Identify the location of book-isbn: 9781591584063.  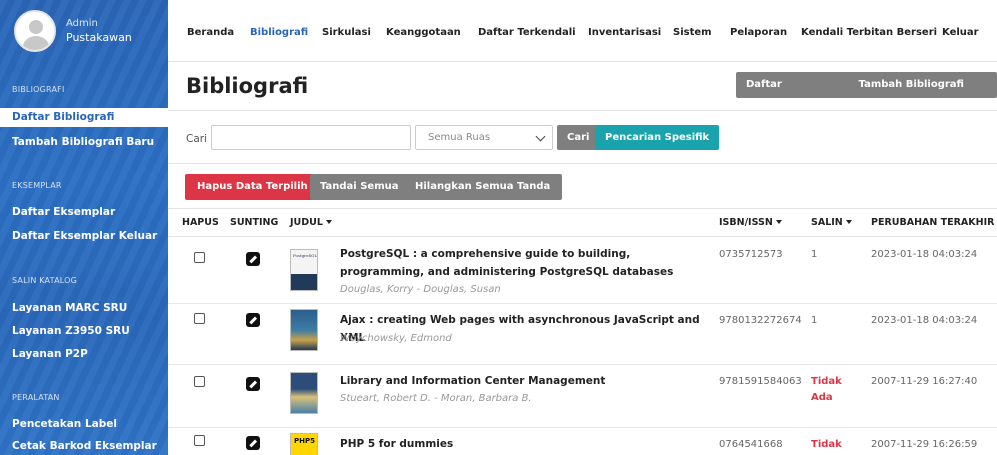
(760, 381).